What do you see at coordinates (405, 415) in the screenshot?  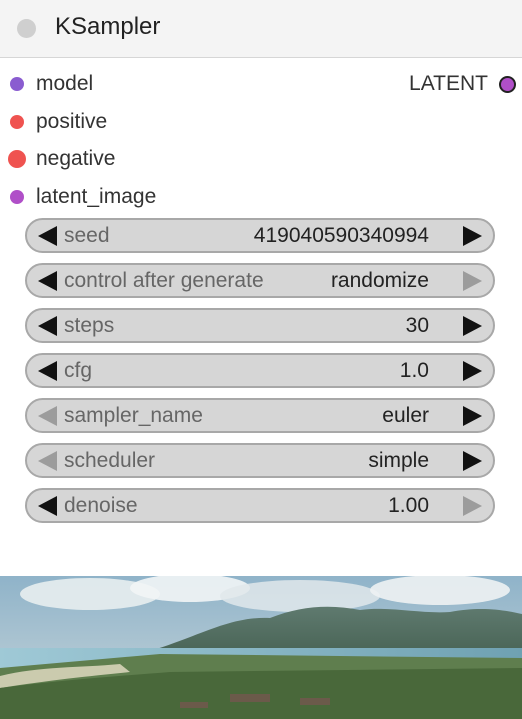 I see `widget-value: euler` at bounding box center [405, 415].